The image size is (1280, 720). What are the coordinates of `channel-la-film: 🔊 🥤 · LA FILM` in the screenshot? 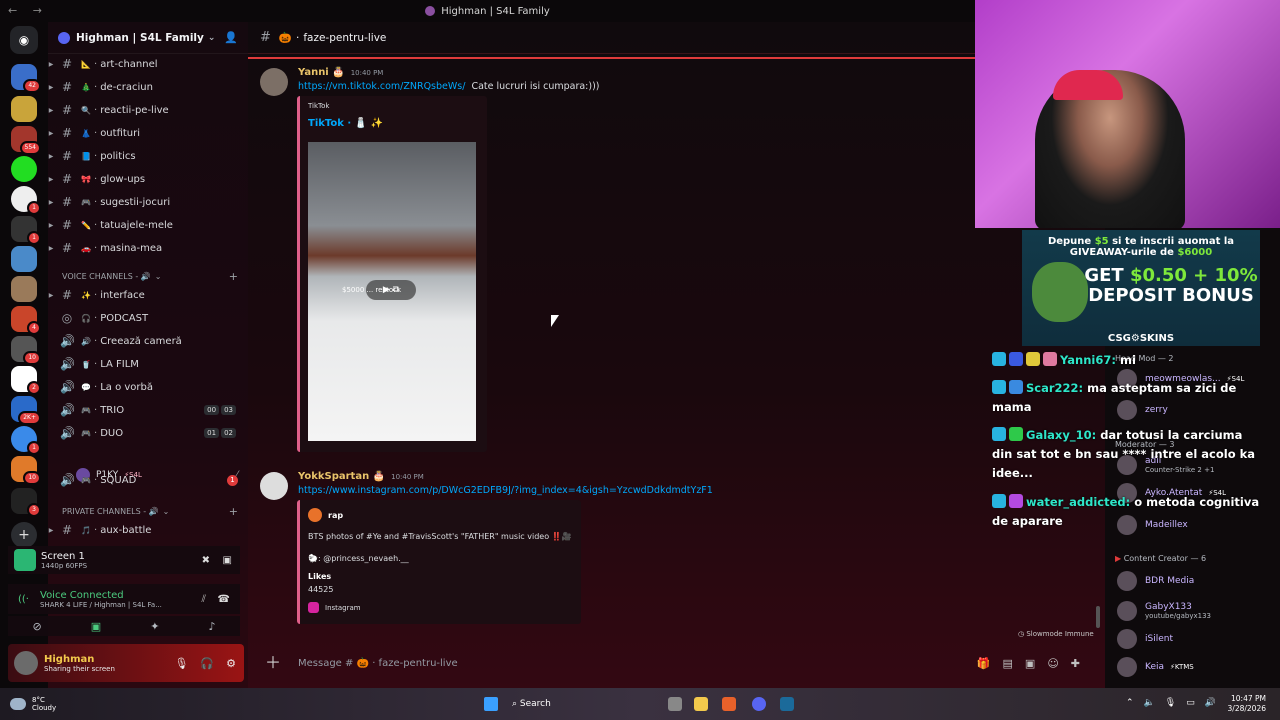 It's located at (148, 364).